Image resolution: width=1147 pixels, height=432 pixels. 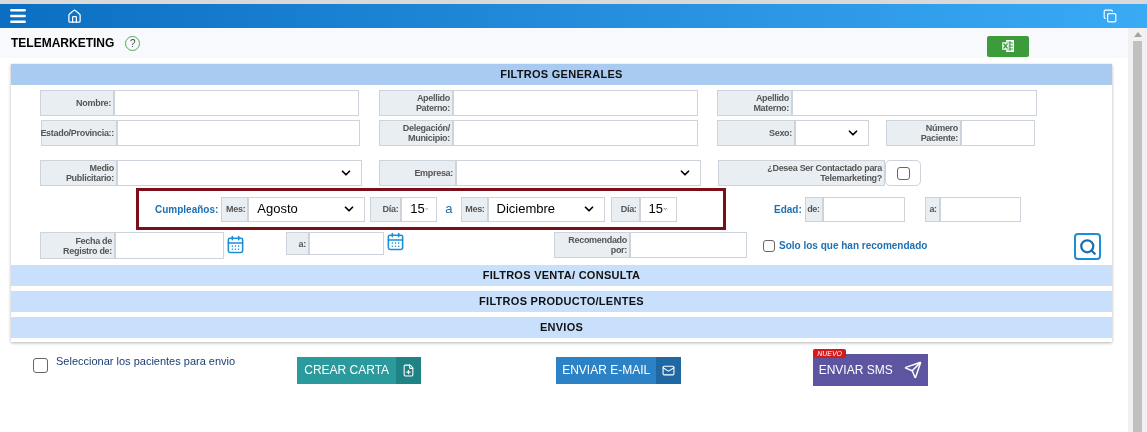 I want to click on section-header: FILTROS PRODUCTO/LENTES, so click(x=561, y=301).